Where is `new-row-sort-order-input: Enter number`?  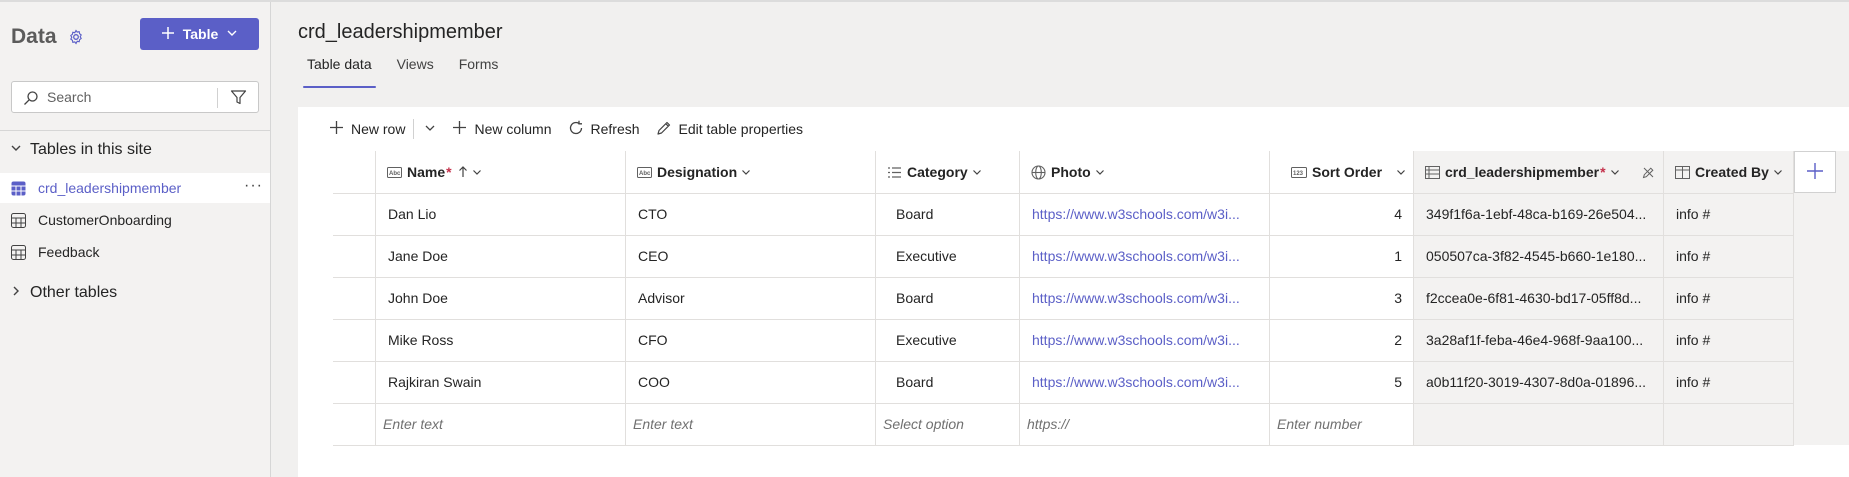
new-row-sort-order-input: Enter number is located at coordinates (1342, 424).